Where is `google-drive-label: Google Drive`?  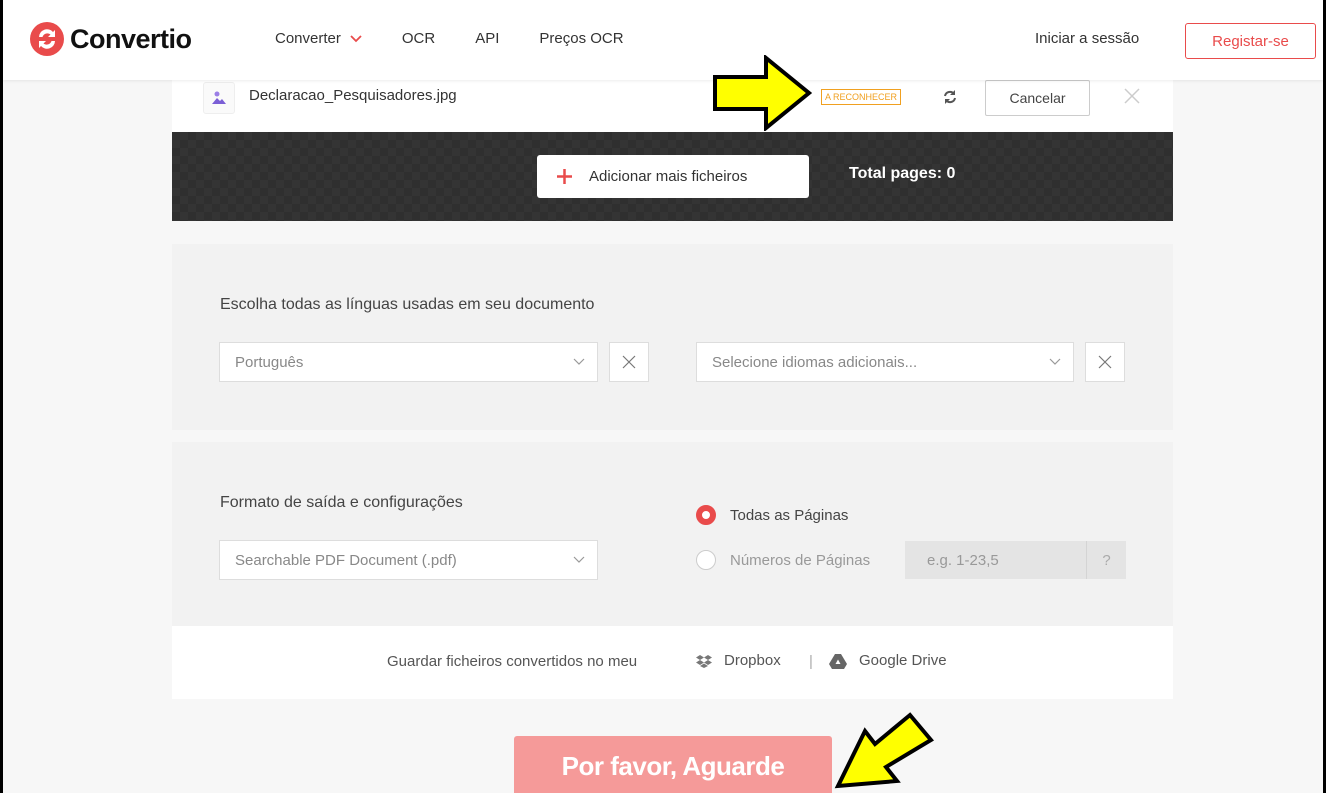
google-drive-label: Google Drive is located at coordinates (903, 660).